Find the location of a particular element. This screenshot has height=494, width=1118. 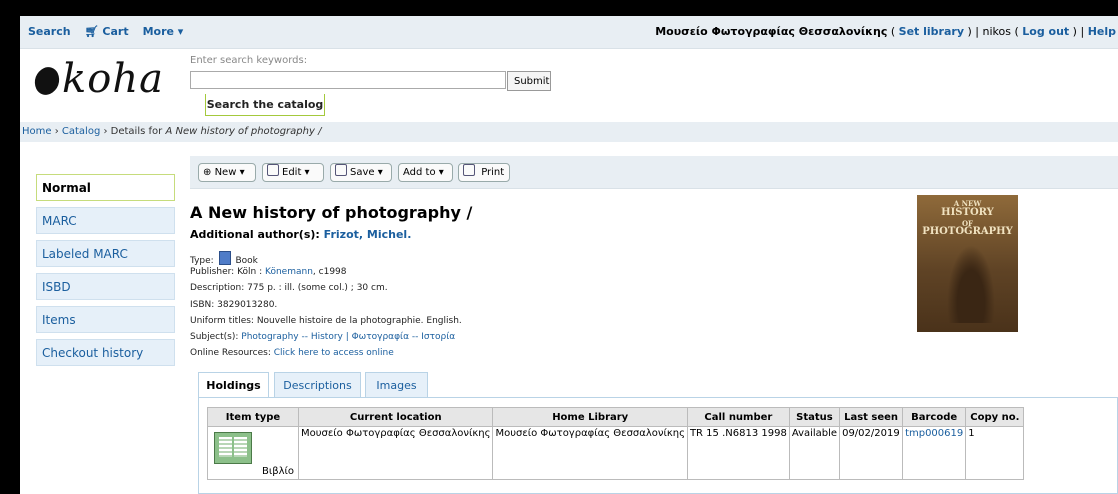

edit-icon is located at coordinates (273, 170).